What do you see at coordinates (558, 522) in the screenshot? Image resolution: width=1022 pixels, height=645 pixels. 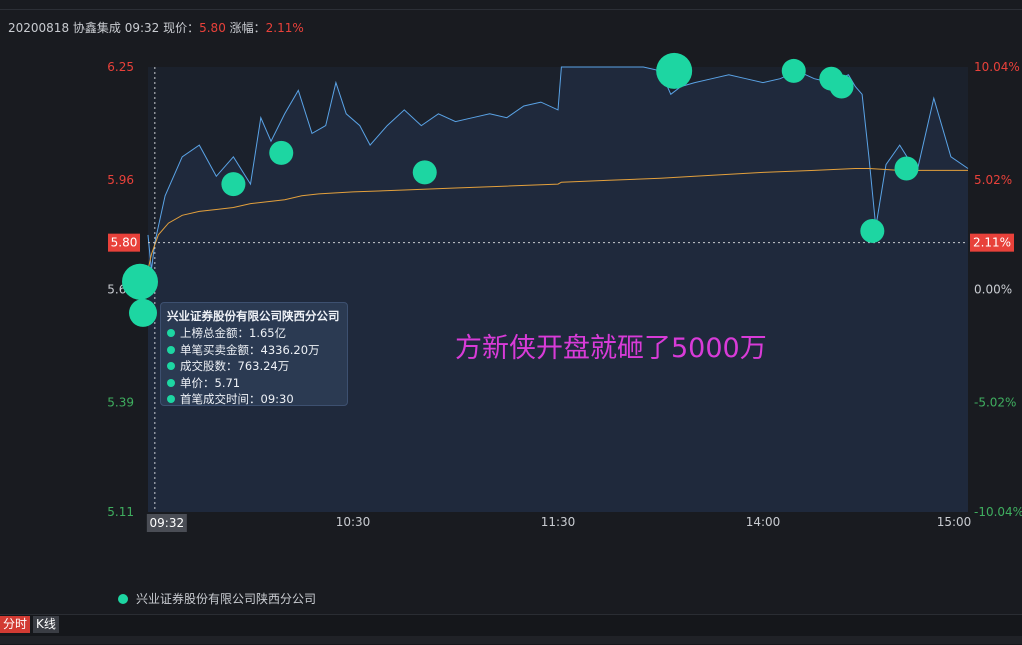 I see `x-tick-label: 11:30` at bounding box center [558, 522].